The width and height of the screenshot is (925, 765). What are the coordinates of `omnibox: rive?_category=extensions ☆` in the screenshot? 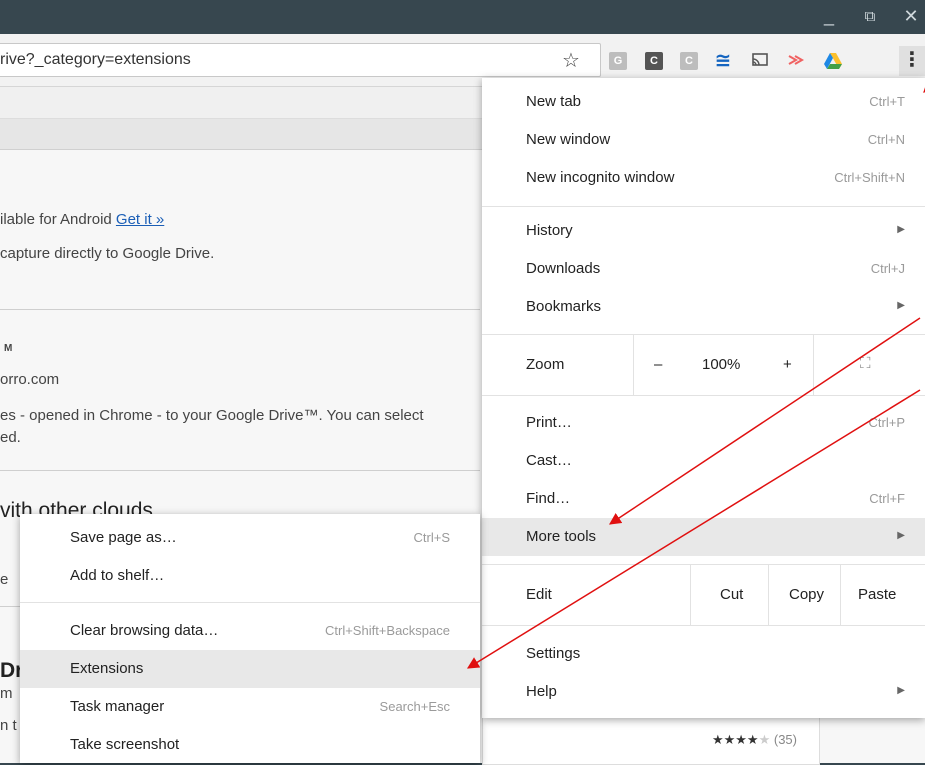 It's located at (300, 60).